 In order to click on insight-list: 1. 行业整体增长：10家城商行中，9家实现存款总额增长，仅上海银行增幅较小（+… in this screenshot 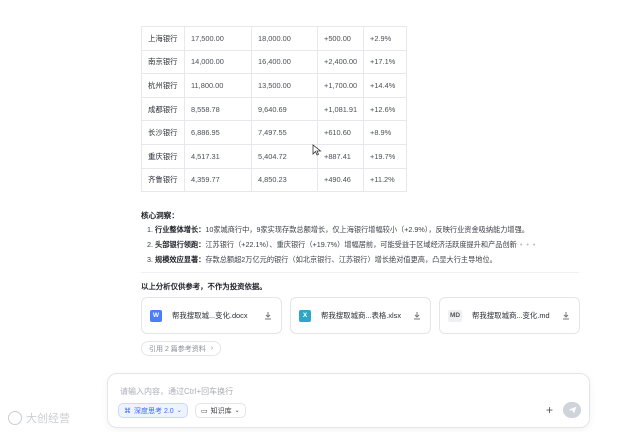, I will do `click(341, 246)`.